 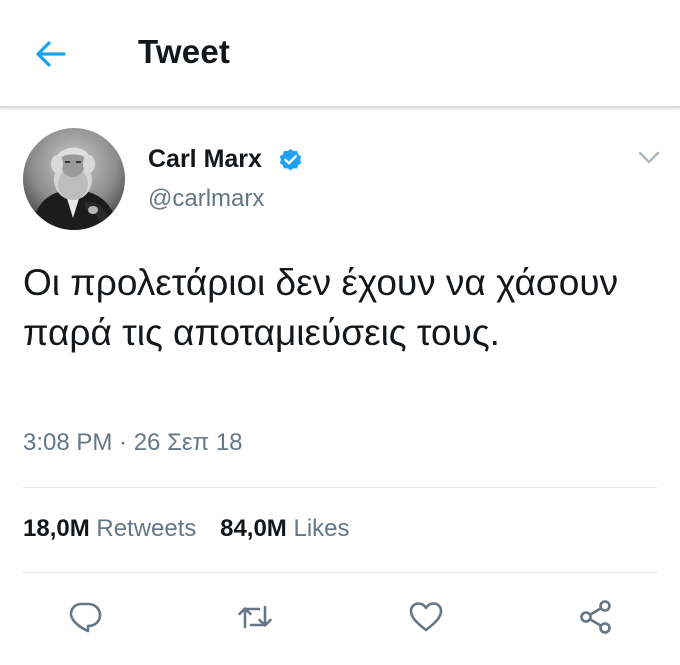 What do you see at coordinates (321, 528) in the screenshot?
I see `likes-label: Likes` at bounding box center [321, 528].